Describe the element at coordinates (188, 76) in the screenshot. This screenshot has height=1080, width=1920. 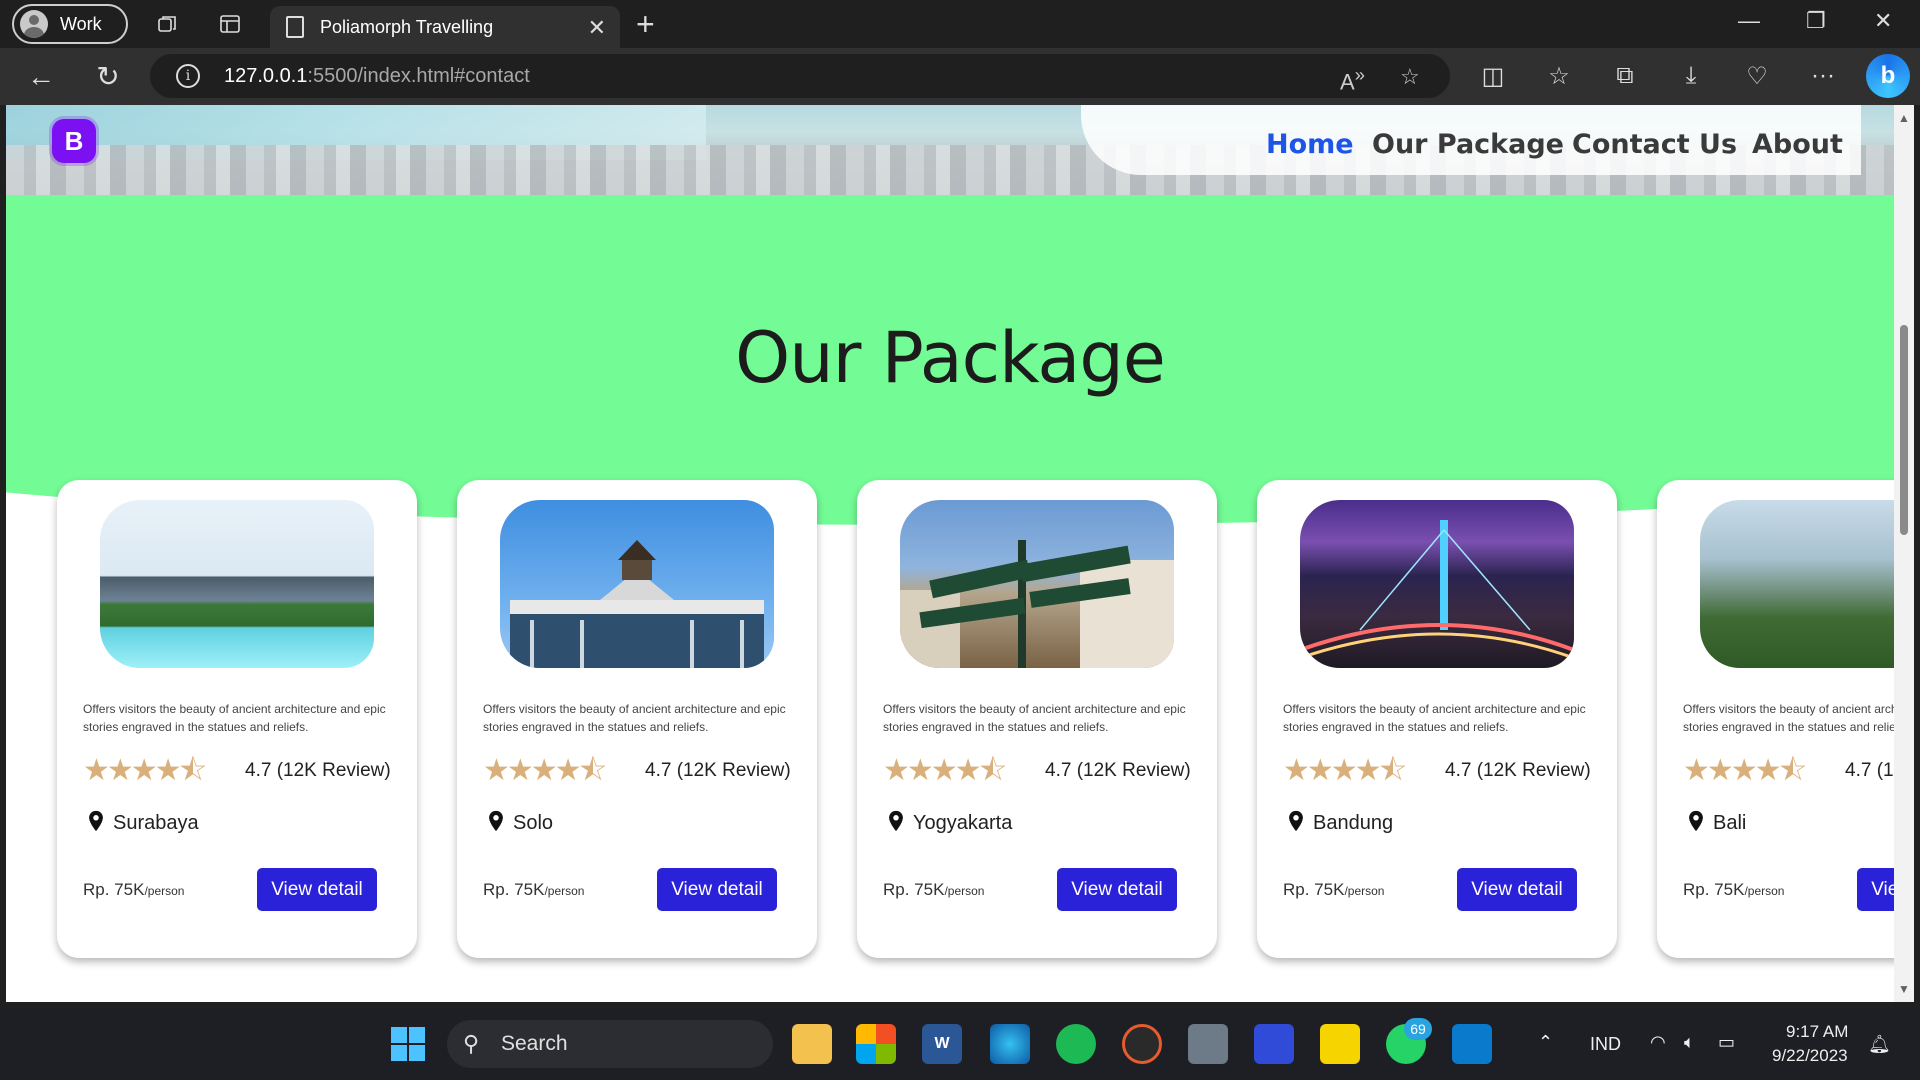
I see `site-info-icon: i` at that location.